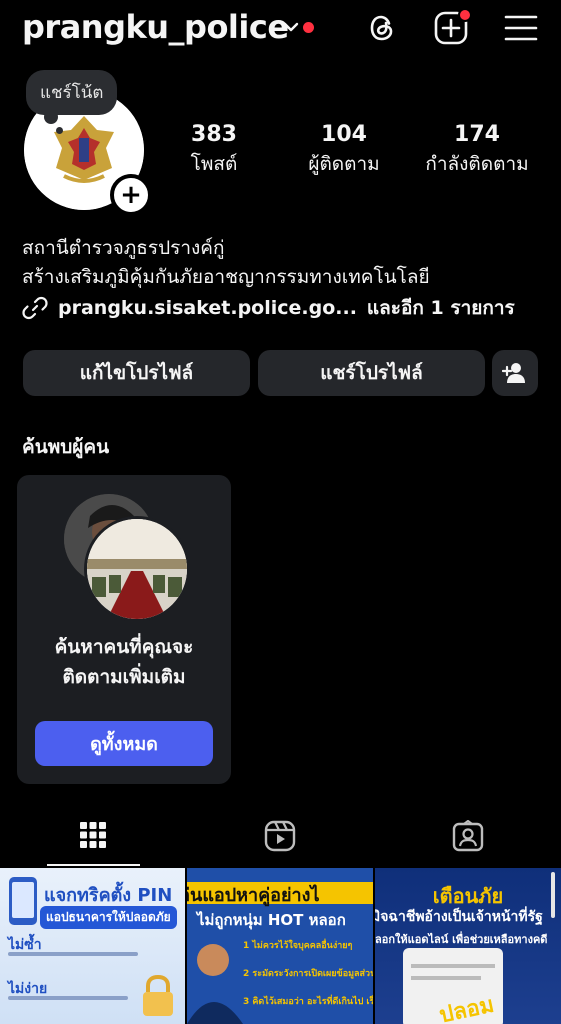  I want to click on post-1-title: แจกทริคตั้ง PIN, so click(108, 895).